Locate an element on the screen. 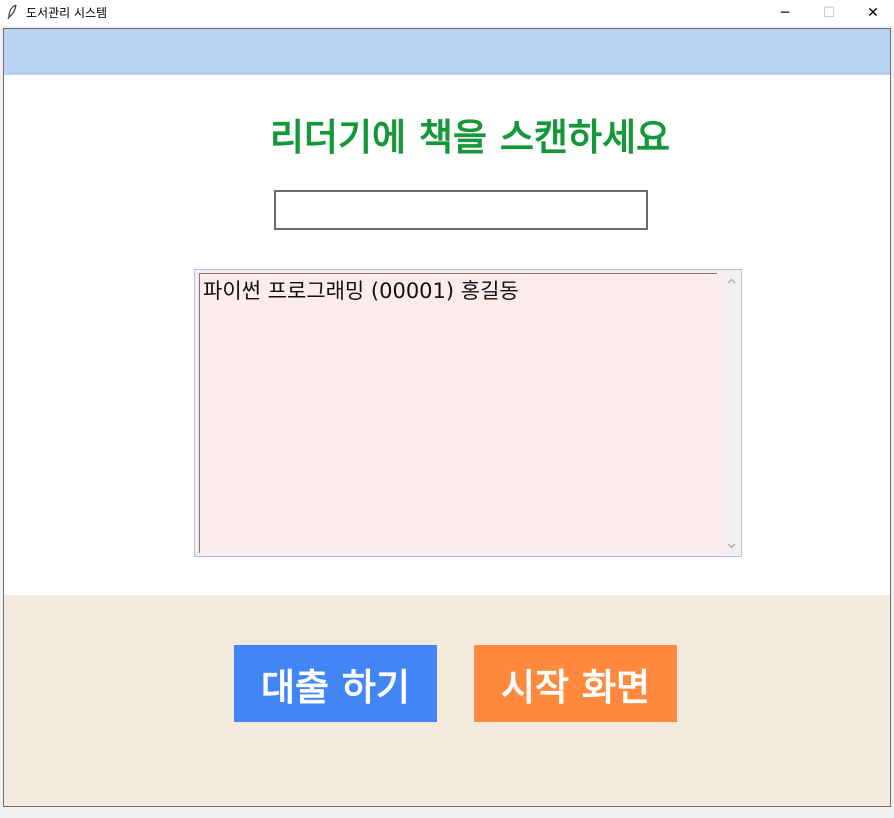  scan-input is located at coordinates (461, 210).